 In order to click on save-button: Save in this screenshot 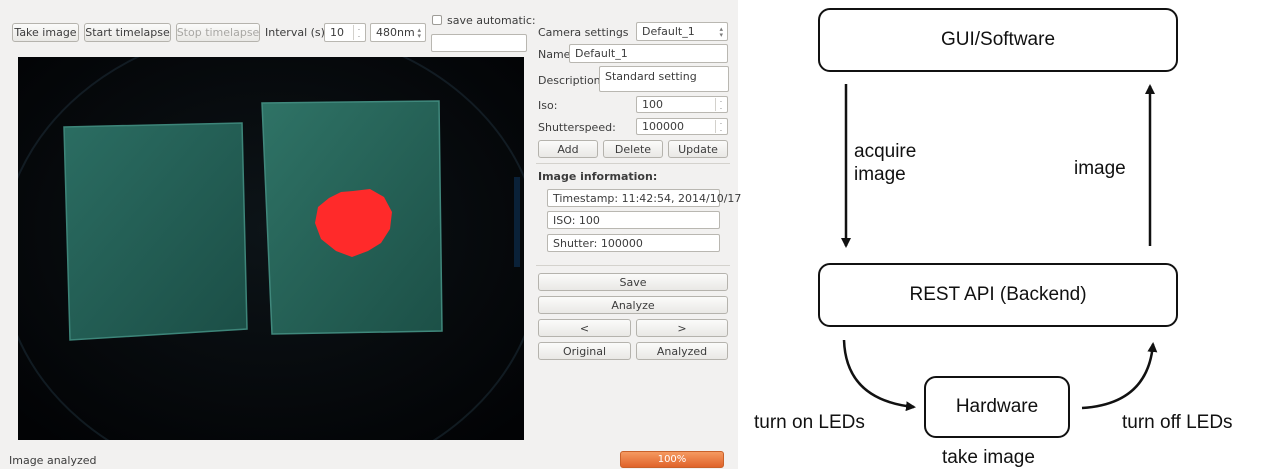, I will do `click(633, 282)`.